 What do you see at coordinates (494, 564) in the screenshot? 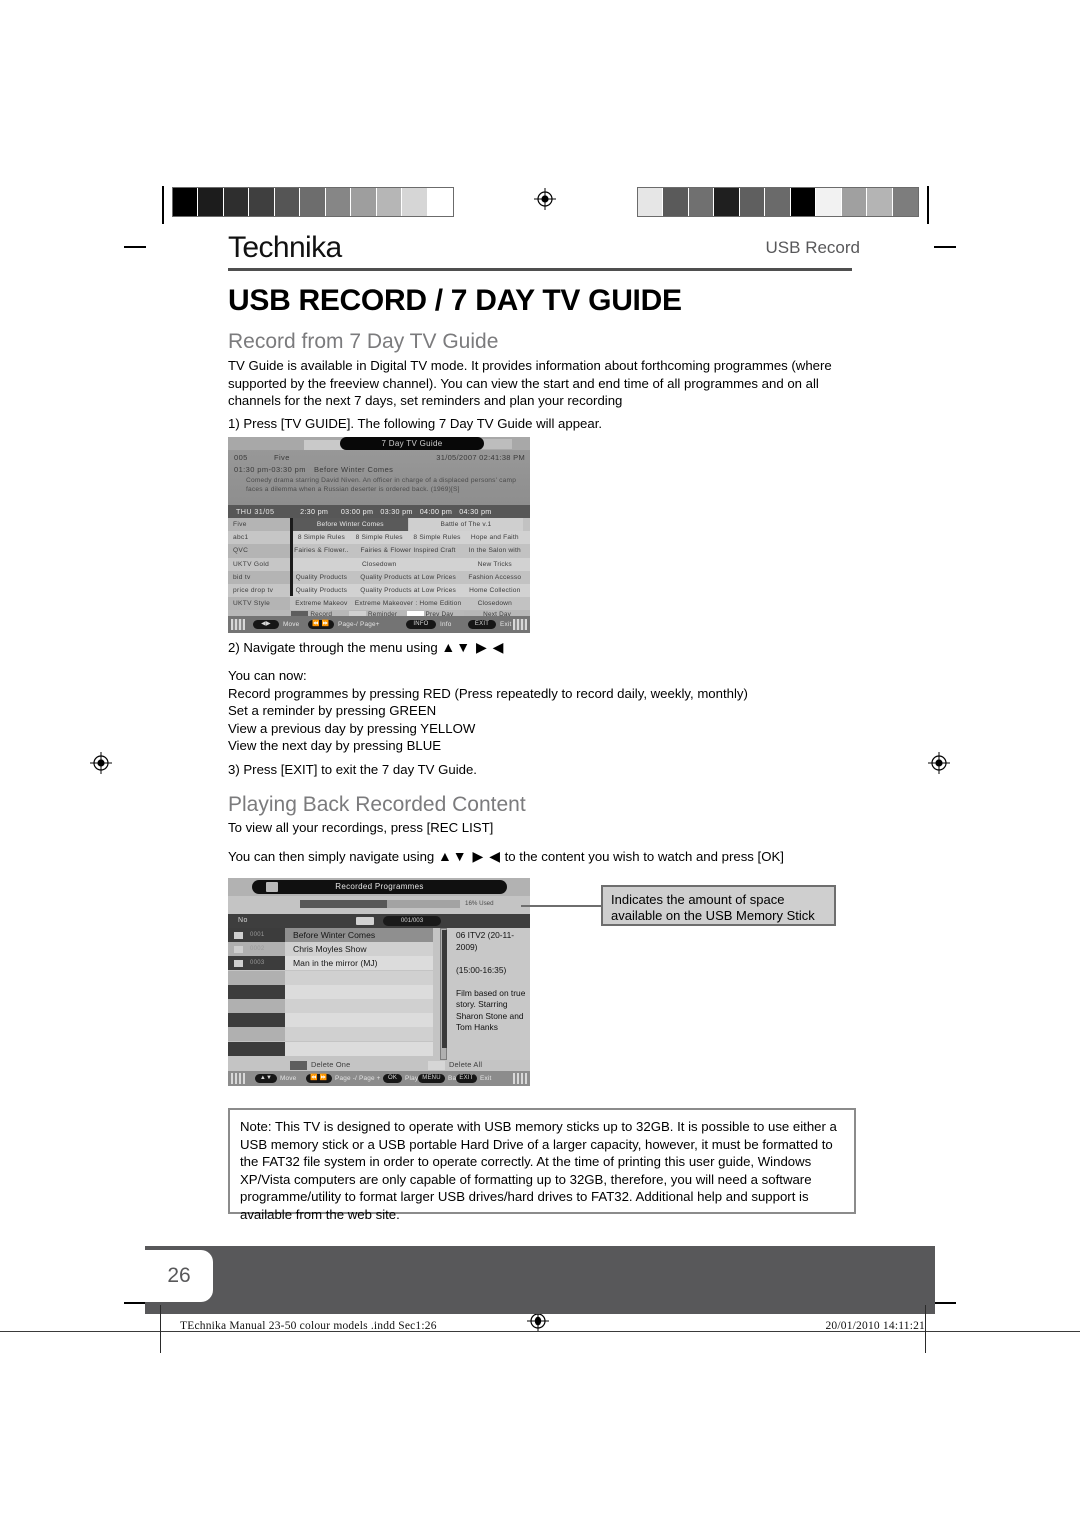
I see `tv-guide-programme-cell: New Tricks` at bounding box center [494, 564].